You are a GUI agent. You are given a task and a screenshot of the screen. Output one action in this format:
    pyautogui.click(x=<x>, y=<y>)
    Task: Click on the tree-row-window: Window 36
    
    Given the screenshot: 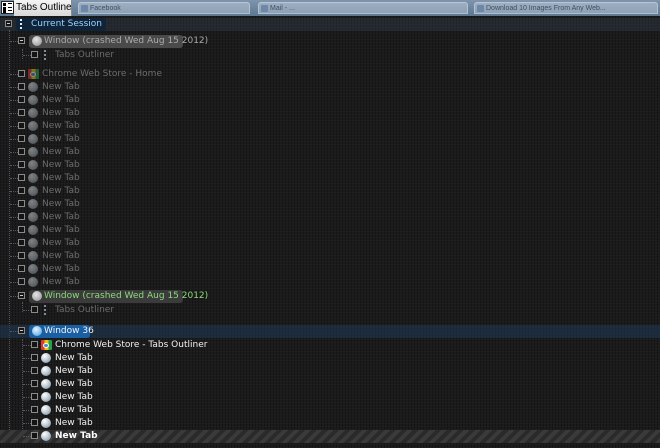 What is the action you would take?
    pyautogui.click(x=330, y=331)
    